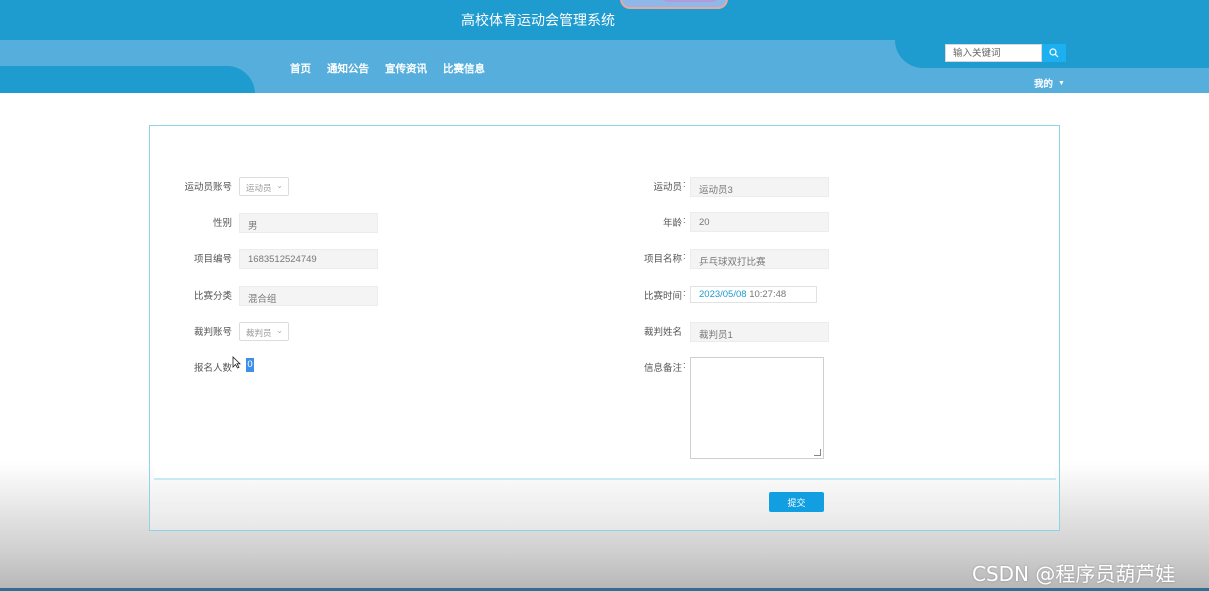  What do you see at coordinates (662, 259) in the screenshot?
I see `project-name-label: 项目名称` at bounding box center [662, 259].